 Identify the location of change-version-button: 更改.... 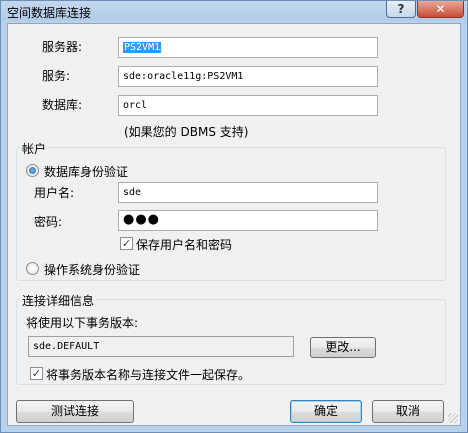
(343, 347).